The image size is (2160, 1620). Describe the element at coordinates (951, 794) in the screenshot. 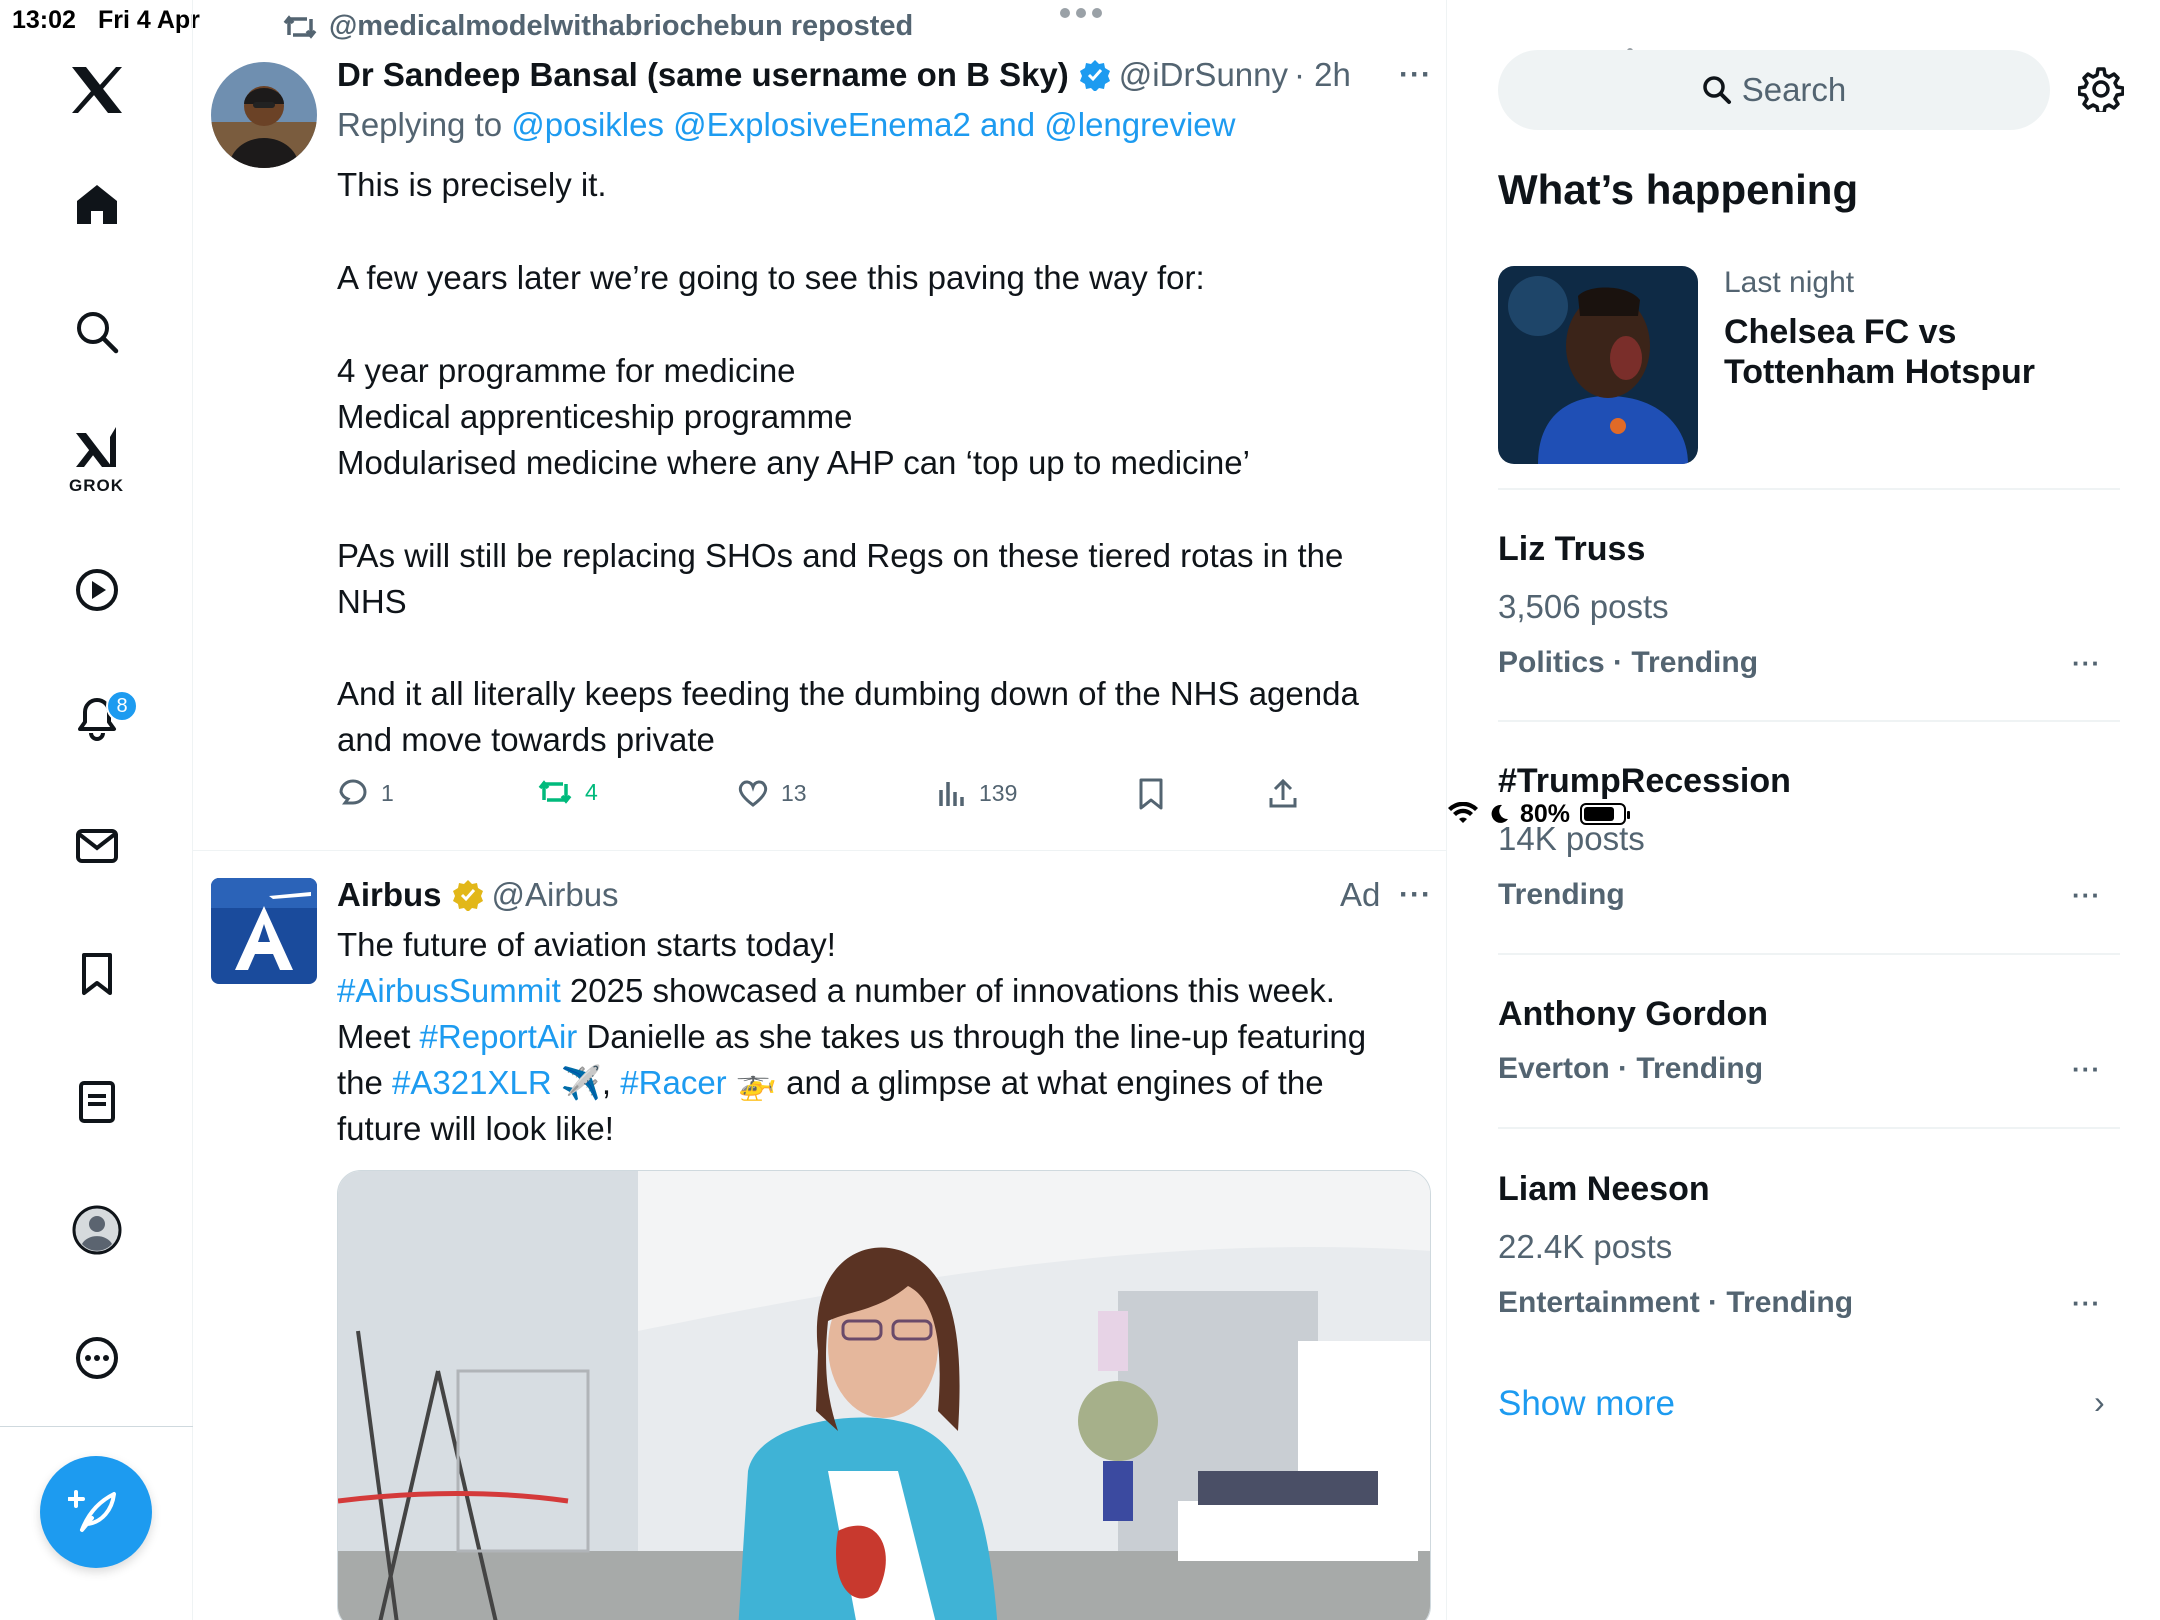

I see `views-chart-icon` at that location.